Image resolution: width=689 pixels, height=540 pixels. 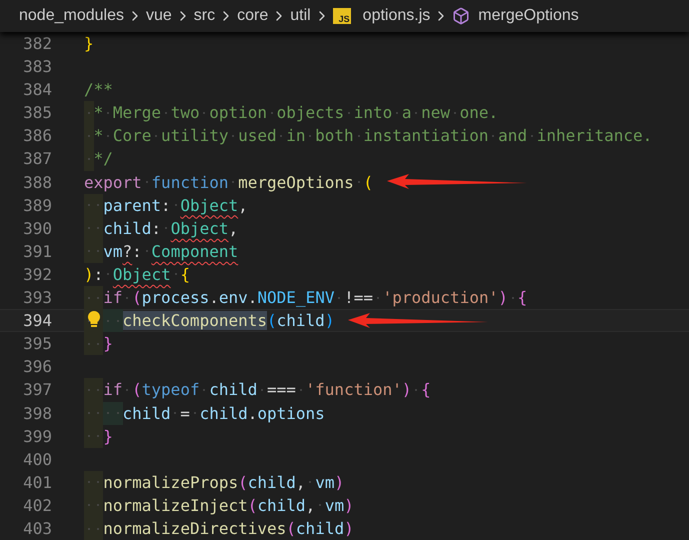 I want to click on line-number: 402, so click(x=37, y=505).